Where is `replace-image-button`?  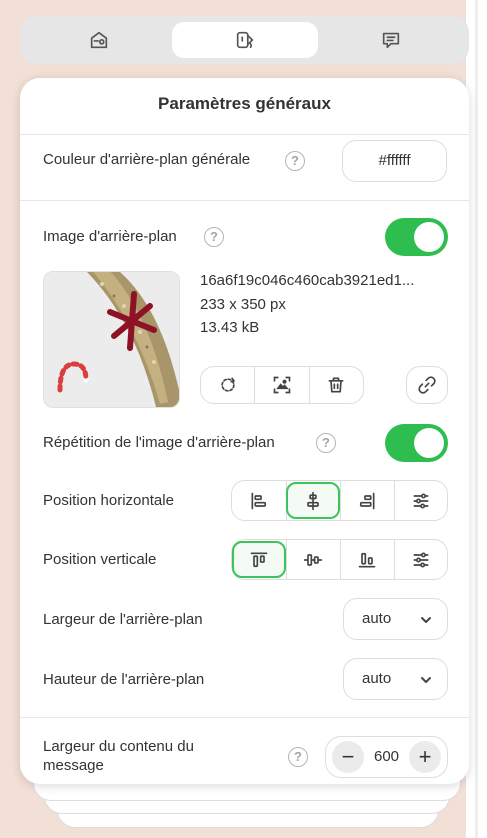 replace-image-button is located at coordinates (228, 385).